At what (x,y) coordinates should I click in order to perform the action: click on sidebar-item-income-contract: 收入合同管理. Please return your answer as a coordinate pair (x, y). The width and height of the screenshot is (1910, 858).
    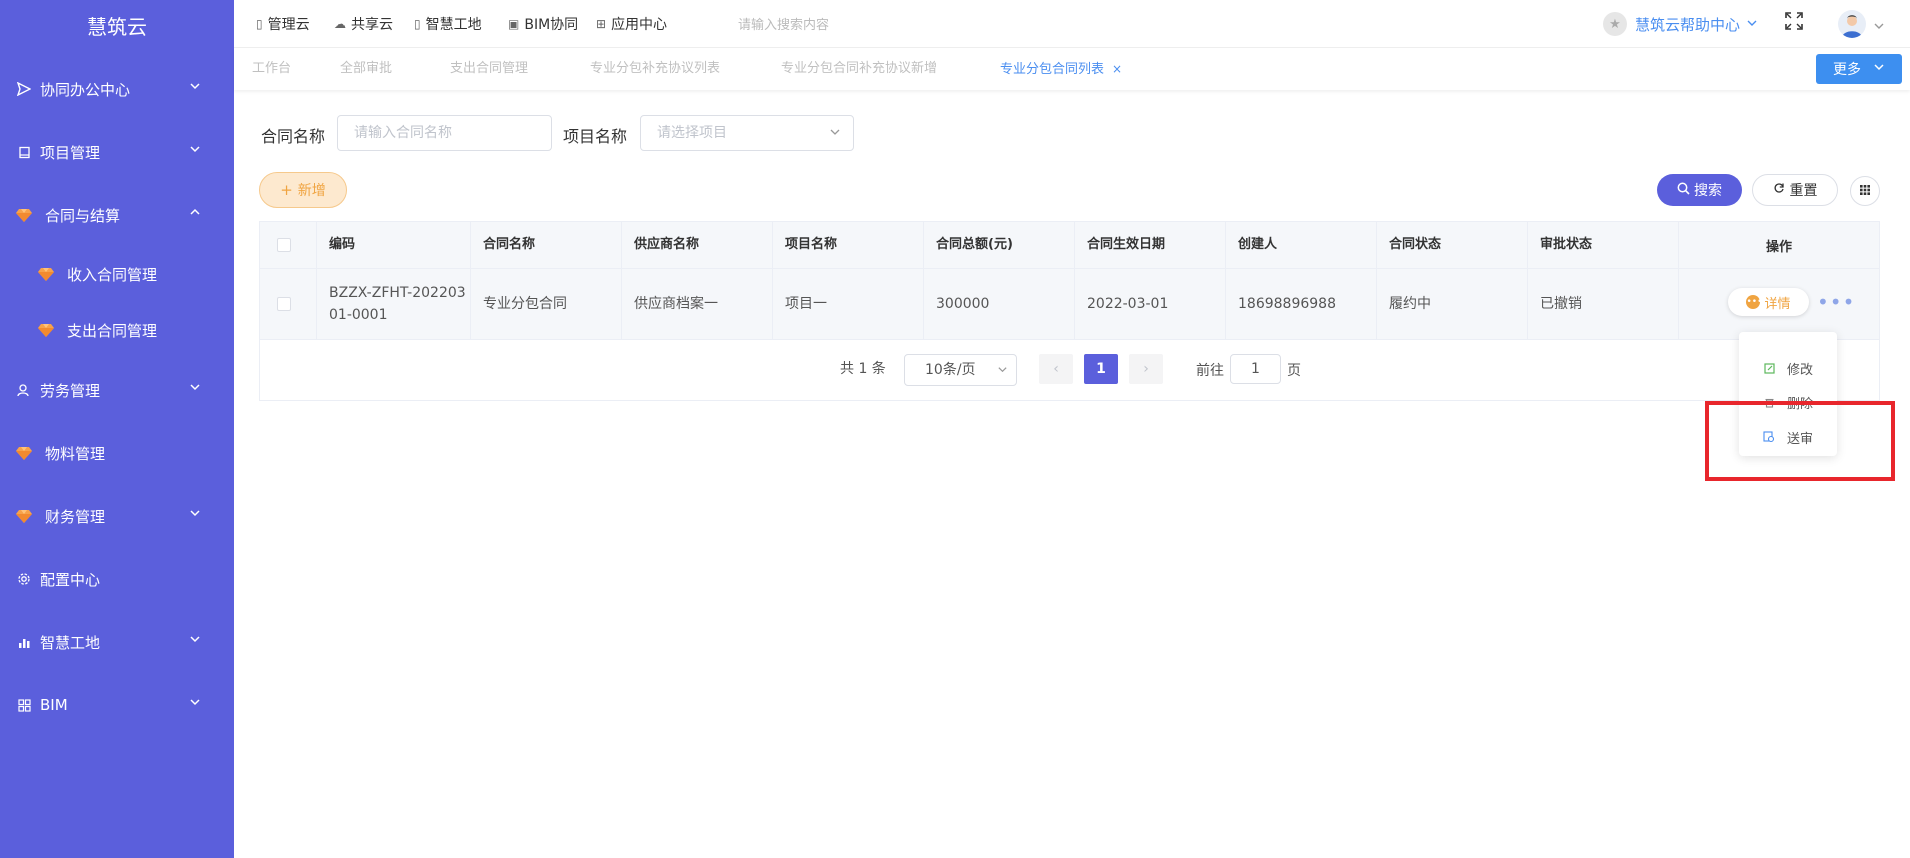
    Looking at the image, I should click on (117, 274).